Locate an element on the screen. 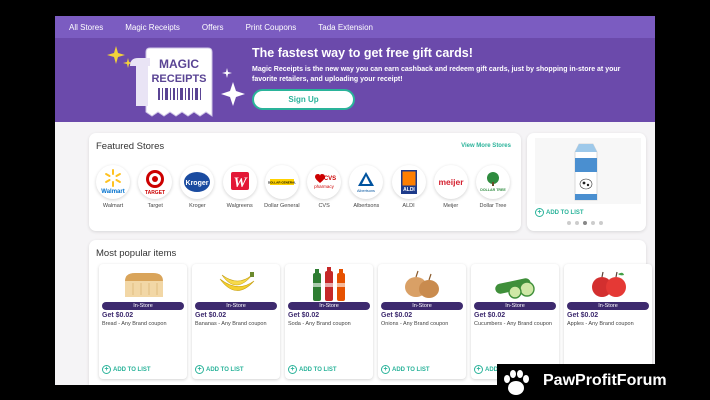  target-logo: TARGET is located at coordinates (155, 182).